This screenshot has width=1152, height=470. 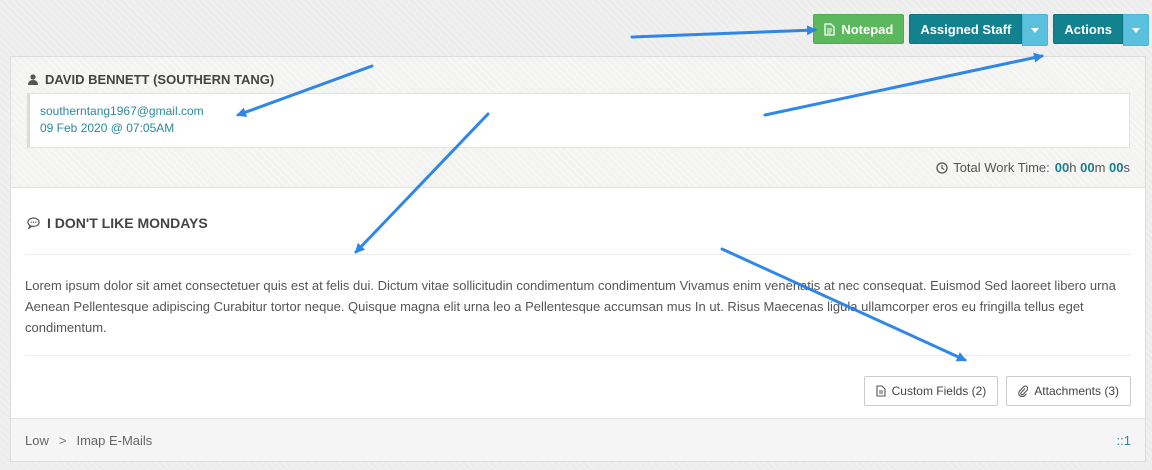 I want to click on attachments-button: Attachments (3), so click(x=1068, y=391).